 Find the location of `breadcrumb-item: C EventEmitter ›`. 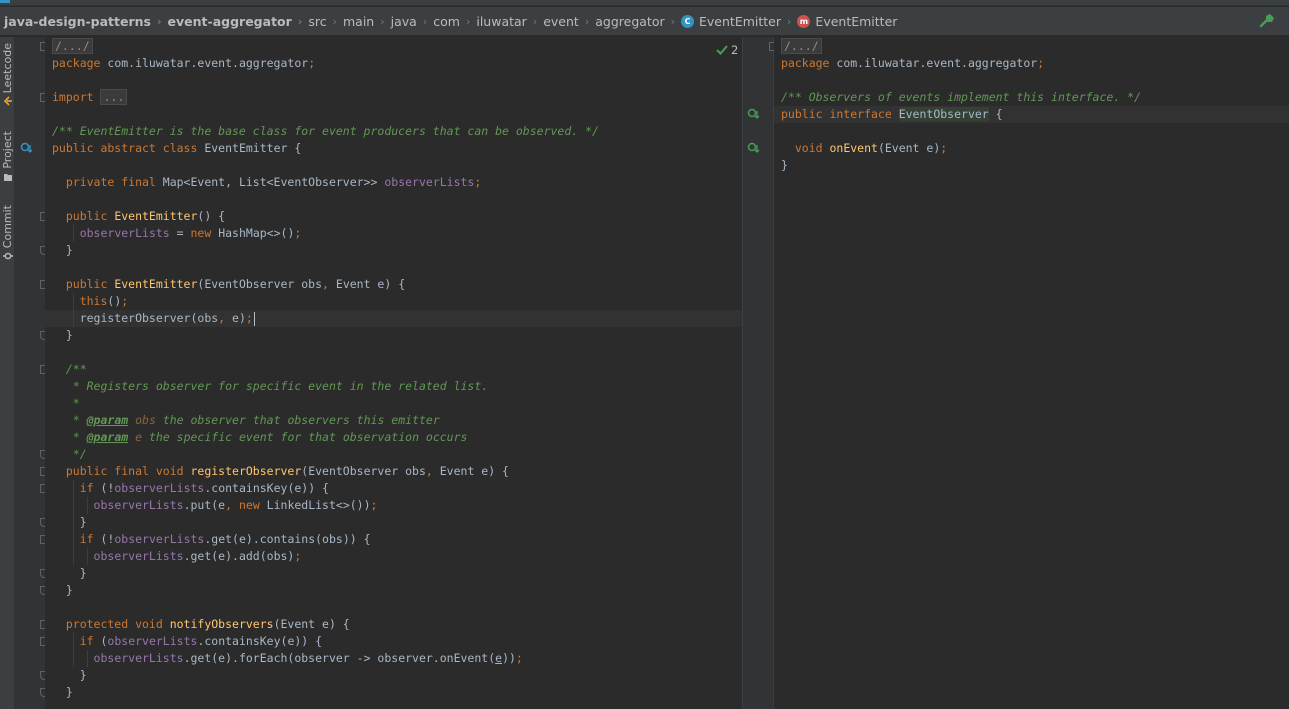

breadcrumb-item: C EventEmitter › is located at coordinates (739, 21).